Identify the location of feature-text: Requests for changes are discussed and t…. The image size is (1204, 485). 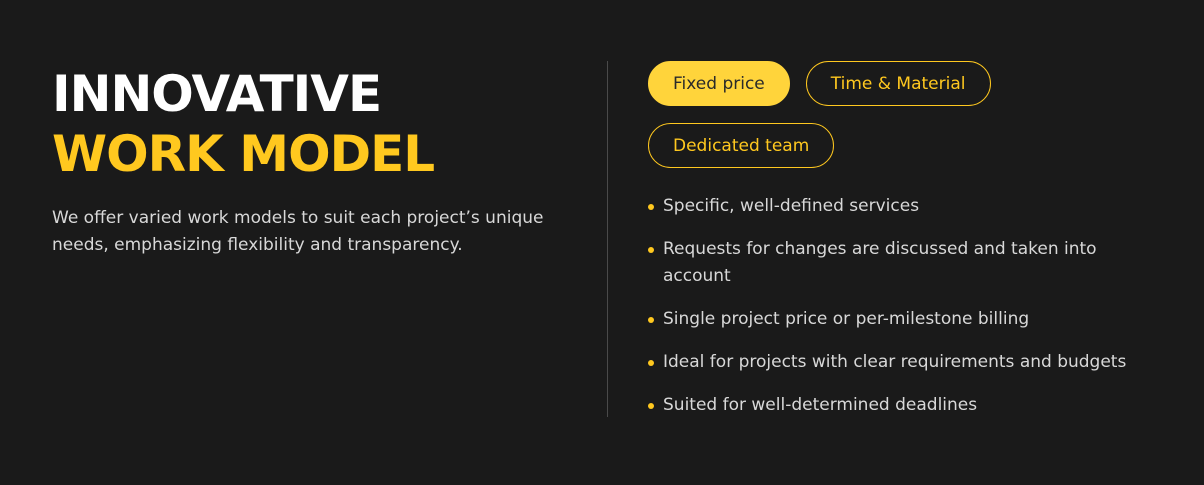
(880, 262).